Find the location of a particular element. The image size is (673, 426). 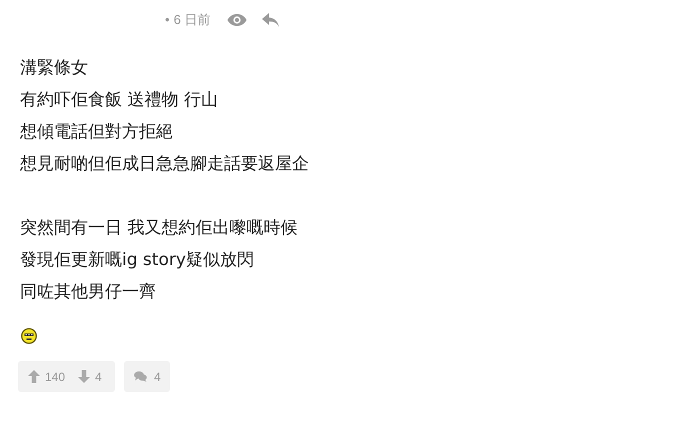

post-time: 6 日前 is located at coordinates (192, 20).